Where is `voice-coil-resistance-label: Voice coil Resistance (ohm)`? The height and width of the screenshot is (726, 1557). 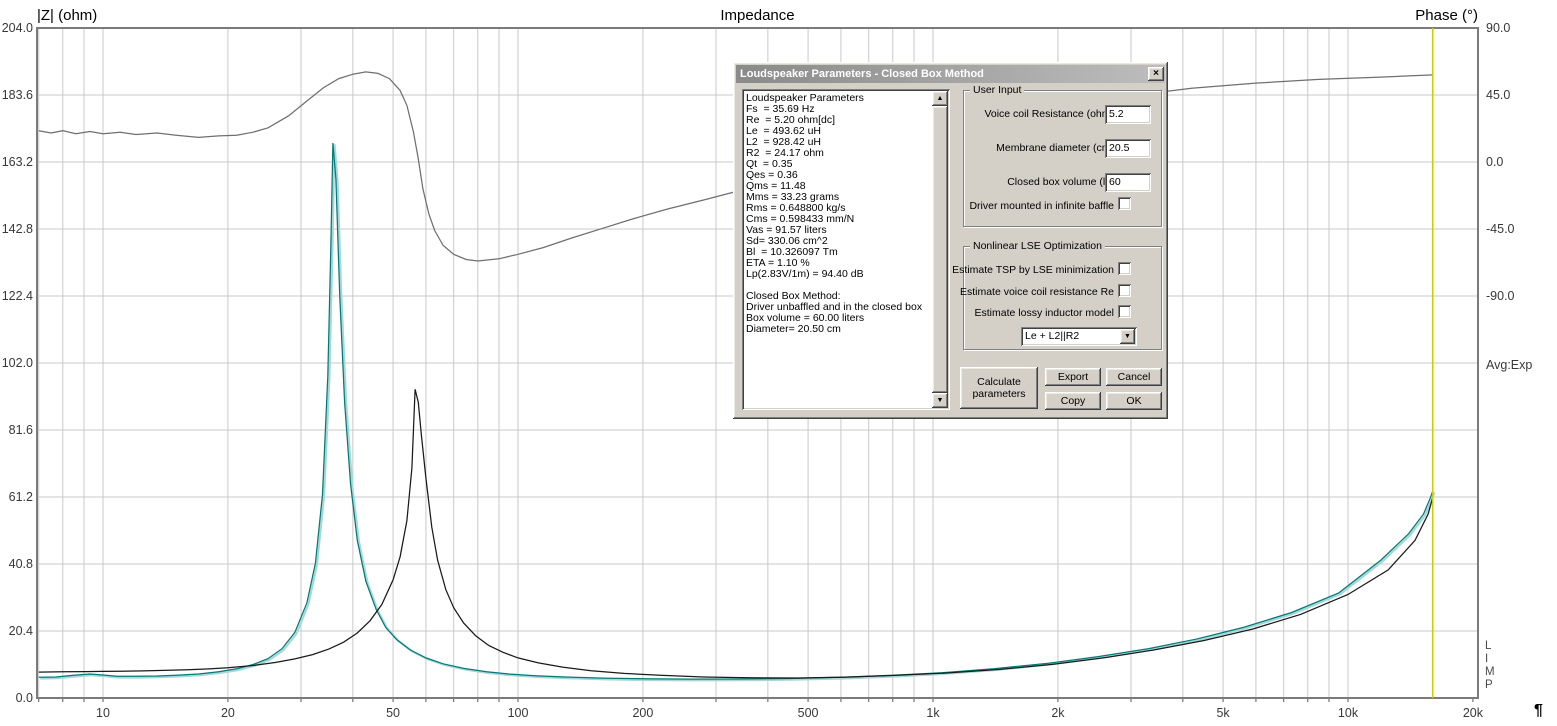
voice-coil-resistance-label: Voice coil Resistance (ohm) is located at coordinates (1049, 114).